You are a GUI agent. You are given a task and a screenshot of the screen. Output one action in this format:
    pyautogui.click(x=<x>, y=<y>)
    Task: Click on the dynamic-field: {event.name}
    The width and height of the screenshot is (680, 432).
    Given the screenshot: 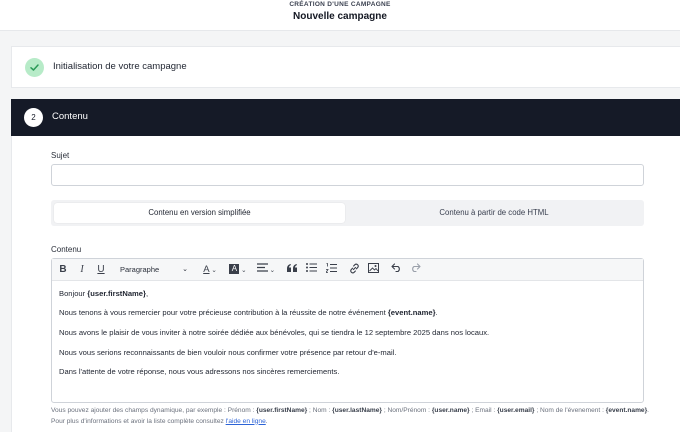 What is the action you would take?
    pyautogui.click(x=411, y=312)
    